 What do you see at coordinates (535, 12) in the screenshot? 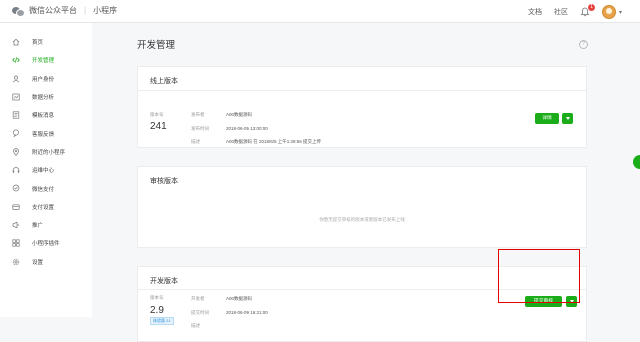
I see `docs-link: 文档` at bounding box center [535, 12].